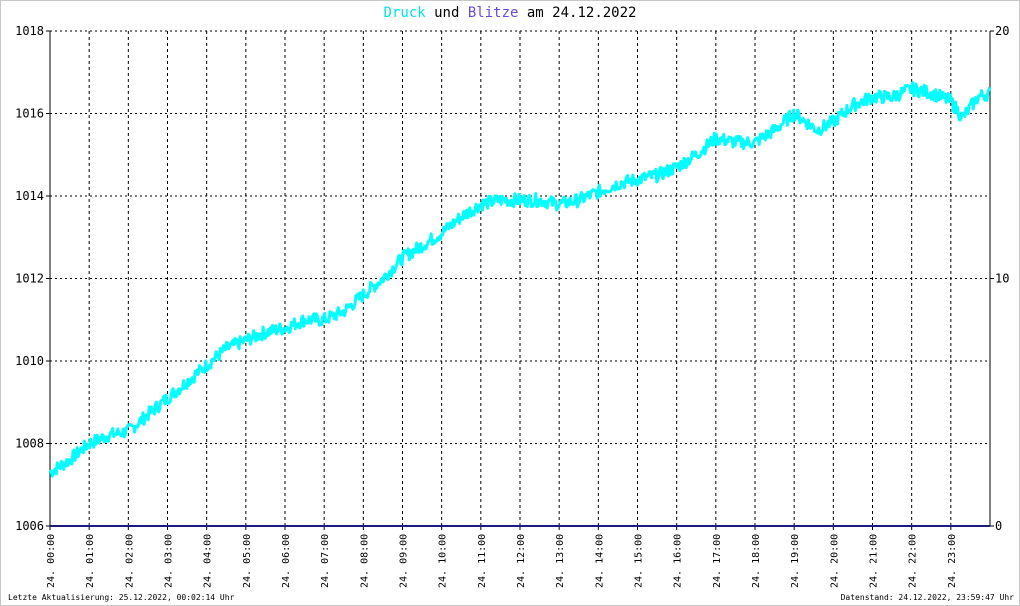  What do you see at coordinates (834, 561) in the screenshot?
I see `x-tick-label: 24. 20:00` at bounding box center [834, 561].